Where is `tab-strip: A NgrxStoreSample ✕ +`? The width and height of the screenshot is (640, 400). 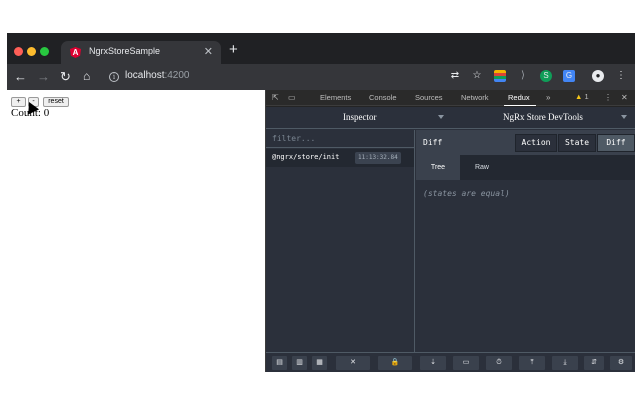
tab-strip: A NgrxStoreSample ✕ + is located at coordinates (321, 48).